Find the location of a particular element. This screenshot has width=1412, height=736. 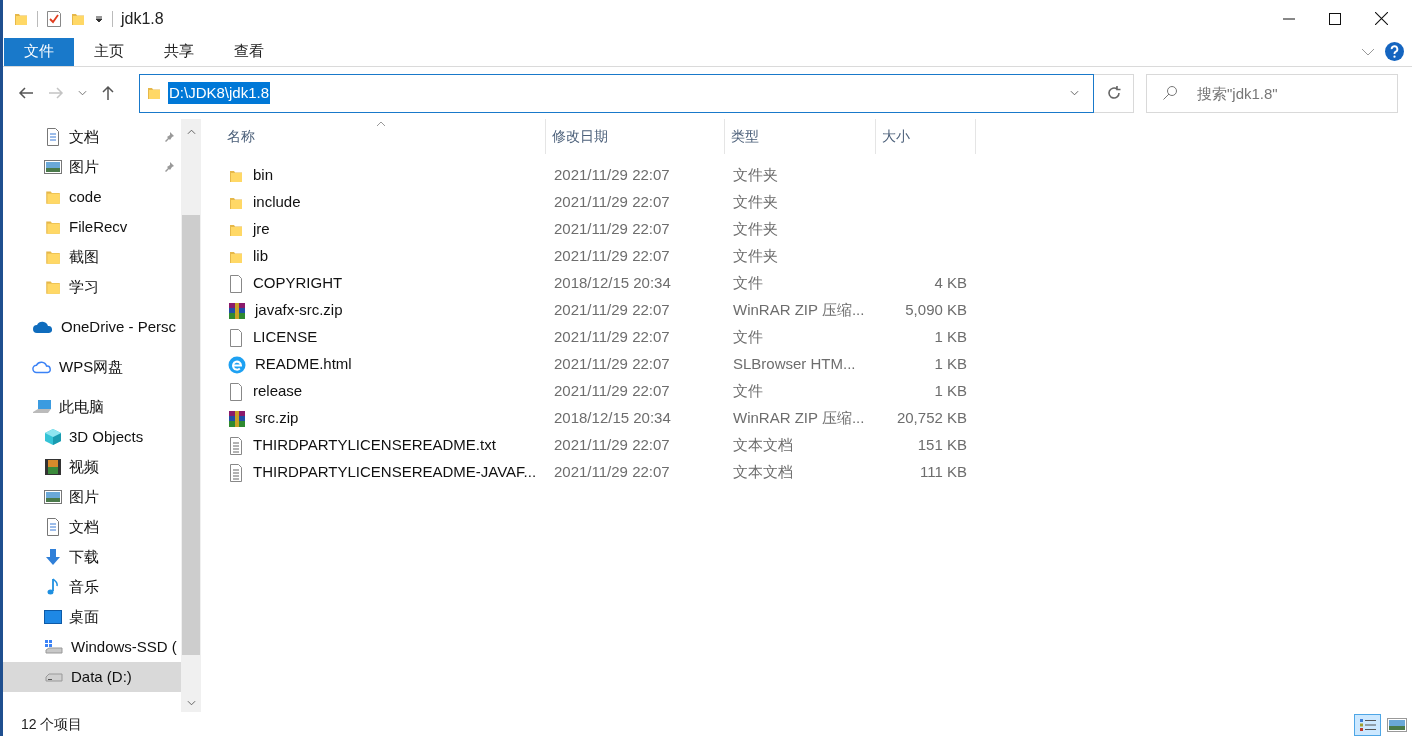

file-row: release 2021/11/29 22:07 文件 1 KB is located at coordinates (816, 391).